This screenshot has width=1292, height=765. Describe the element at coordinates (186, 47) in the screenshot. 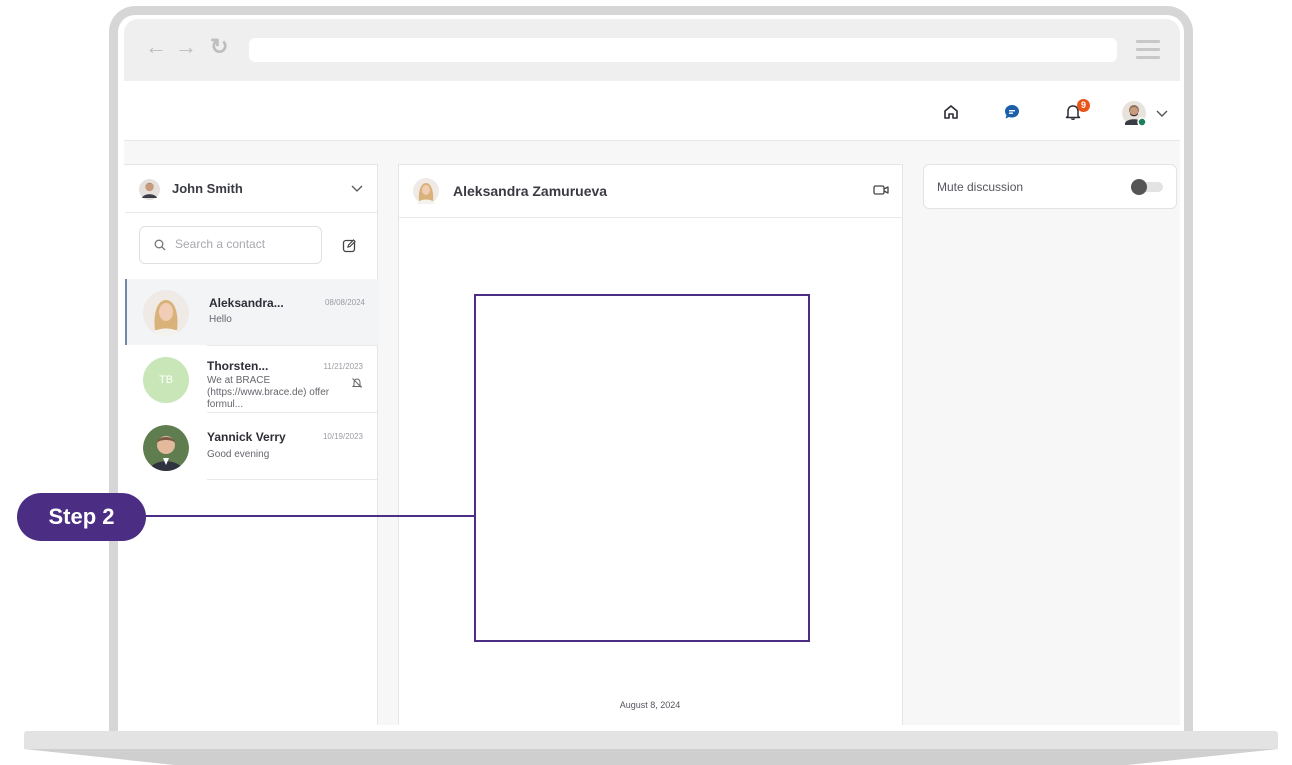

I see `forward-arrow-icon: →` at that location.